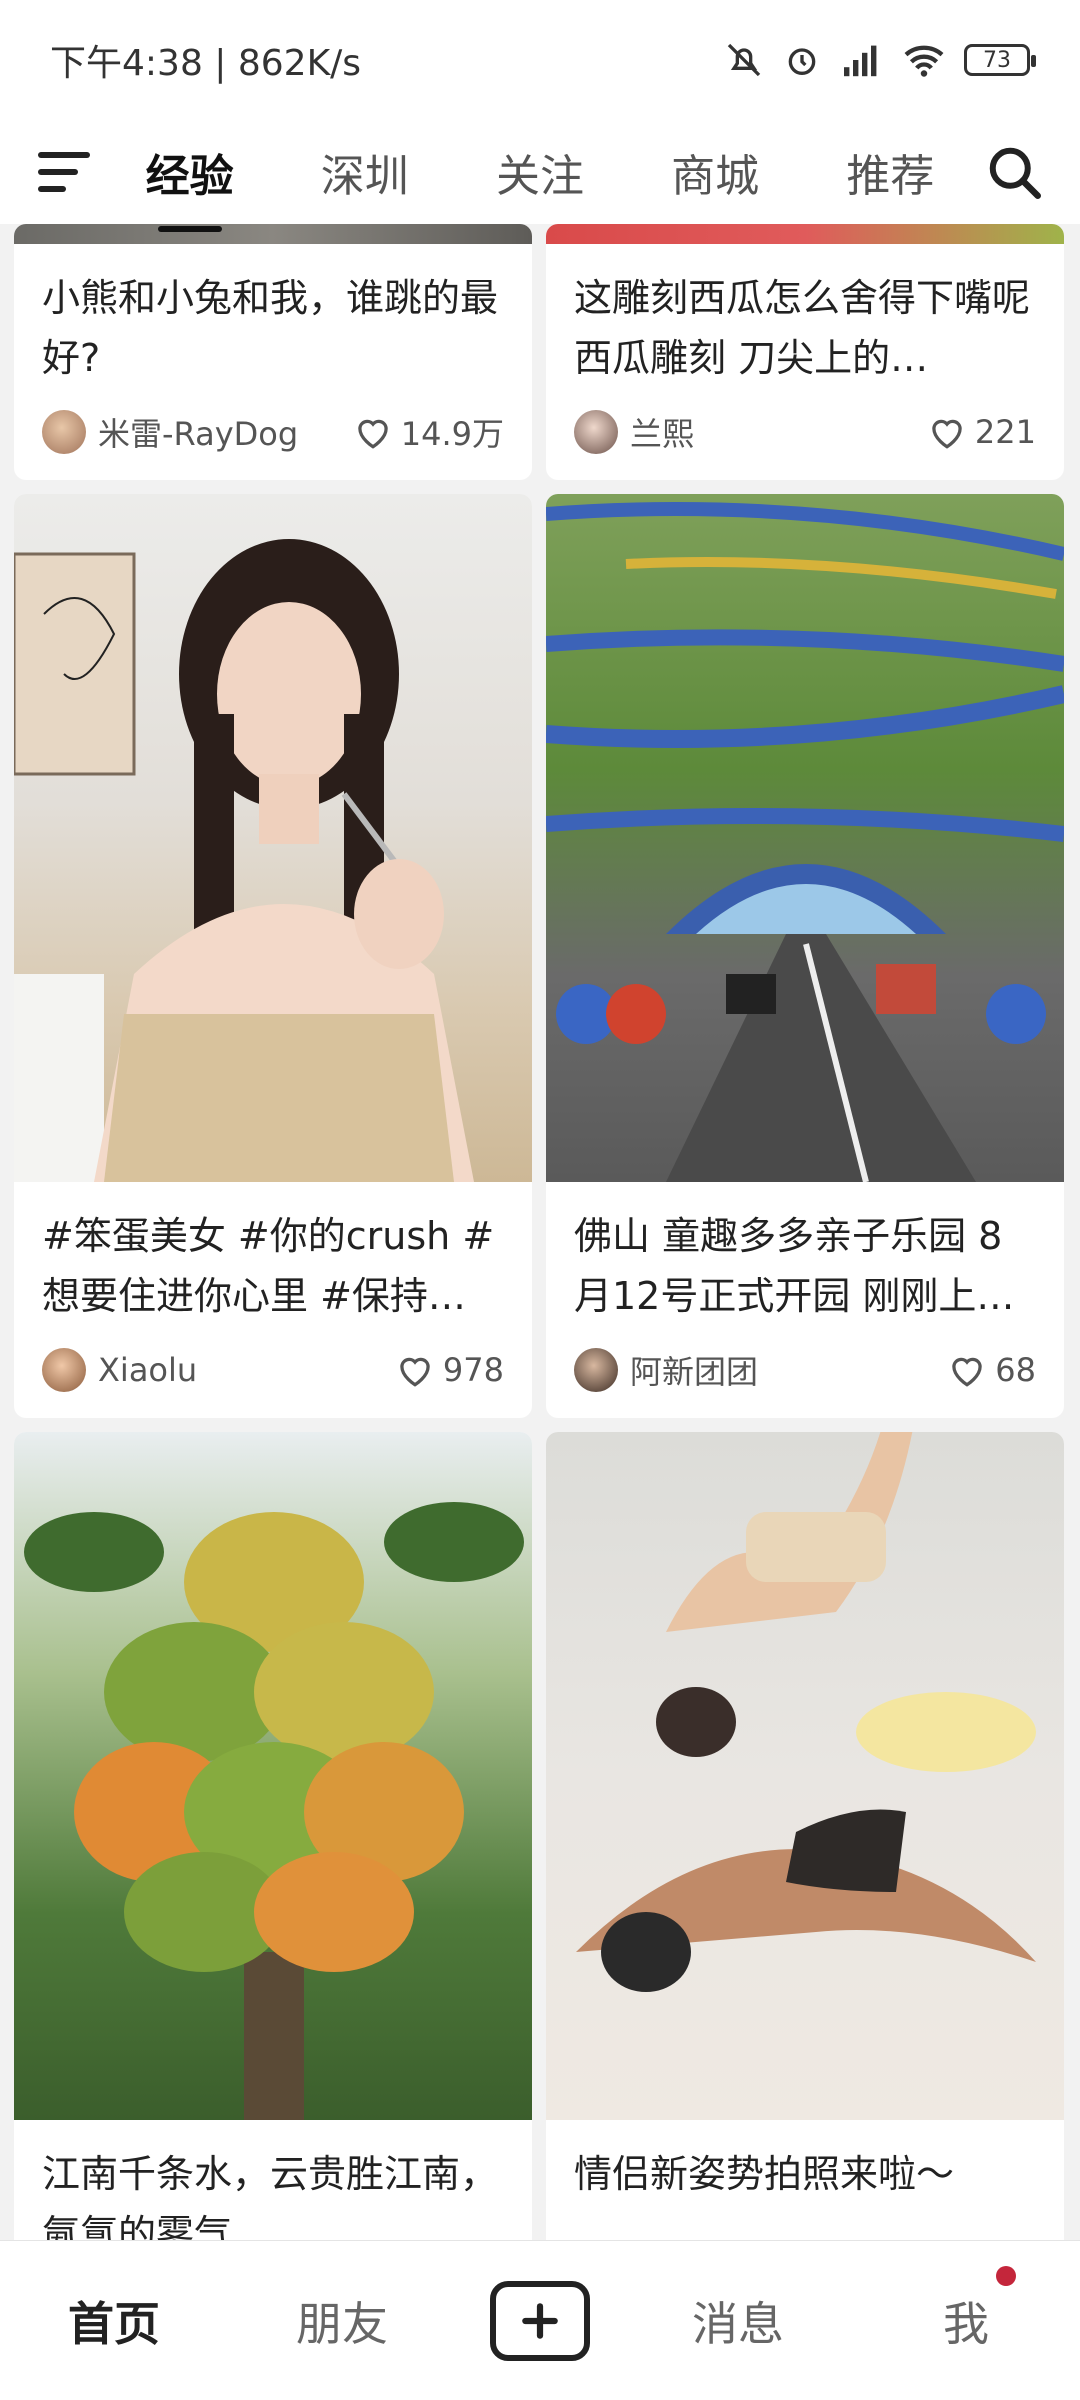  I want to click on nav-home: 首页, so click(114, 2321).